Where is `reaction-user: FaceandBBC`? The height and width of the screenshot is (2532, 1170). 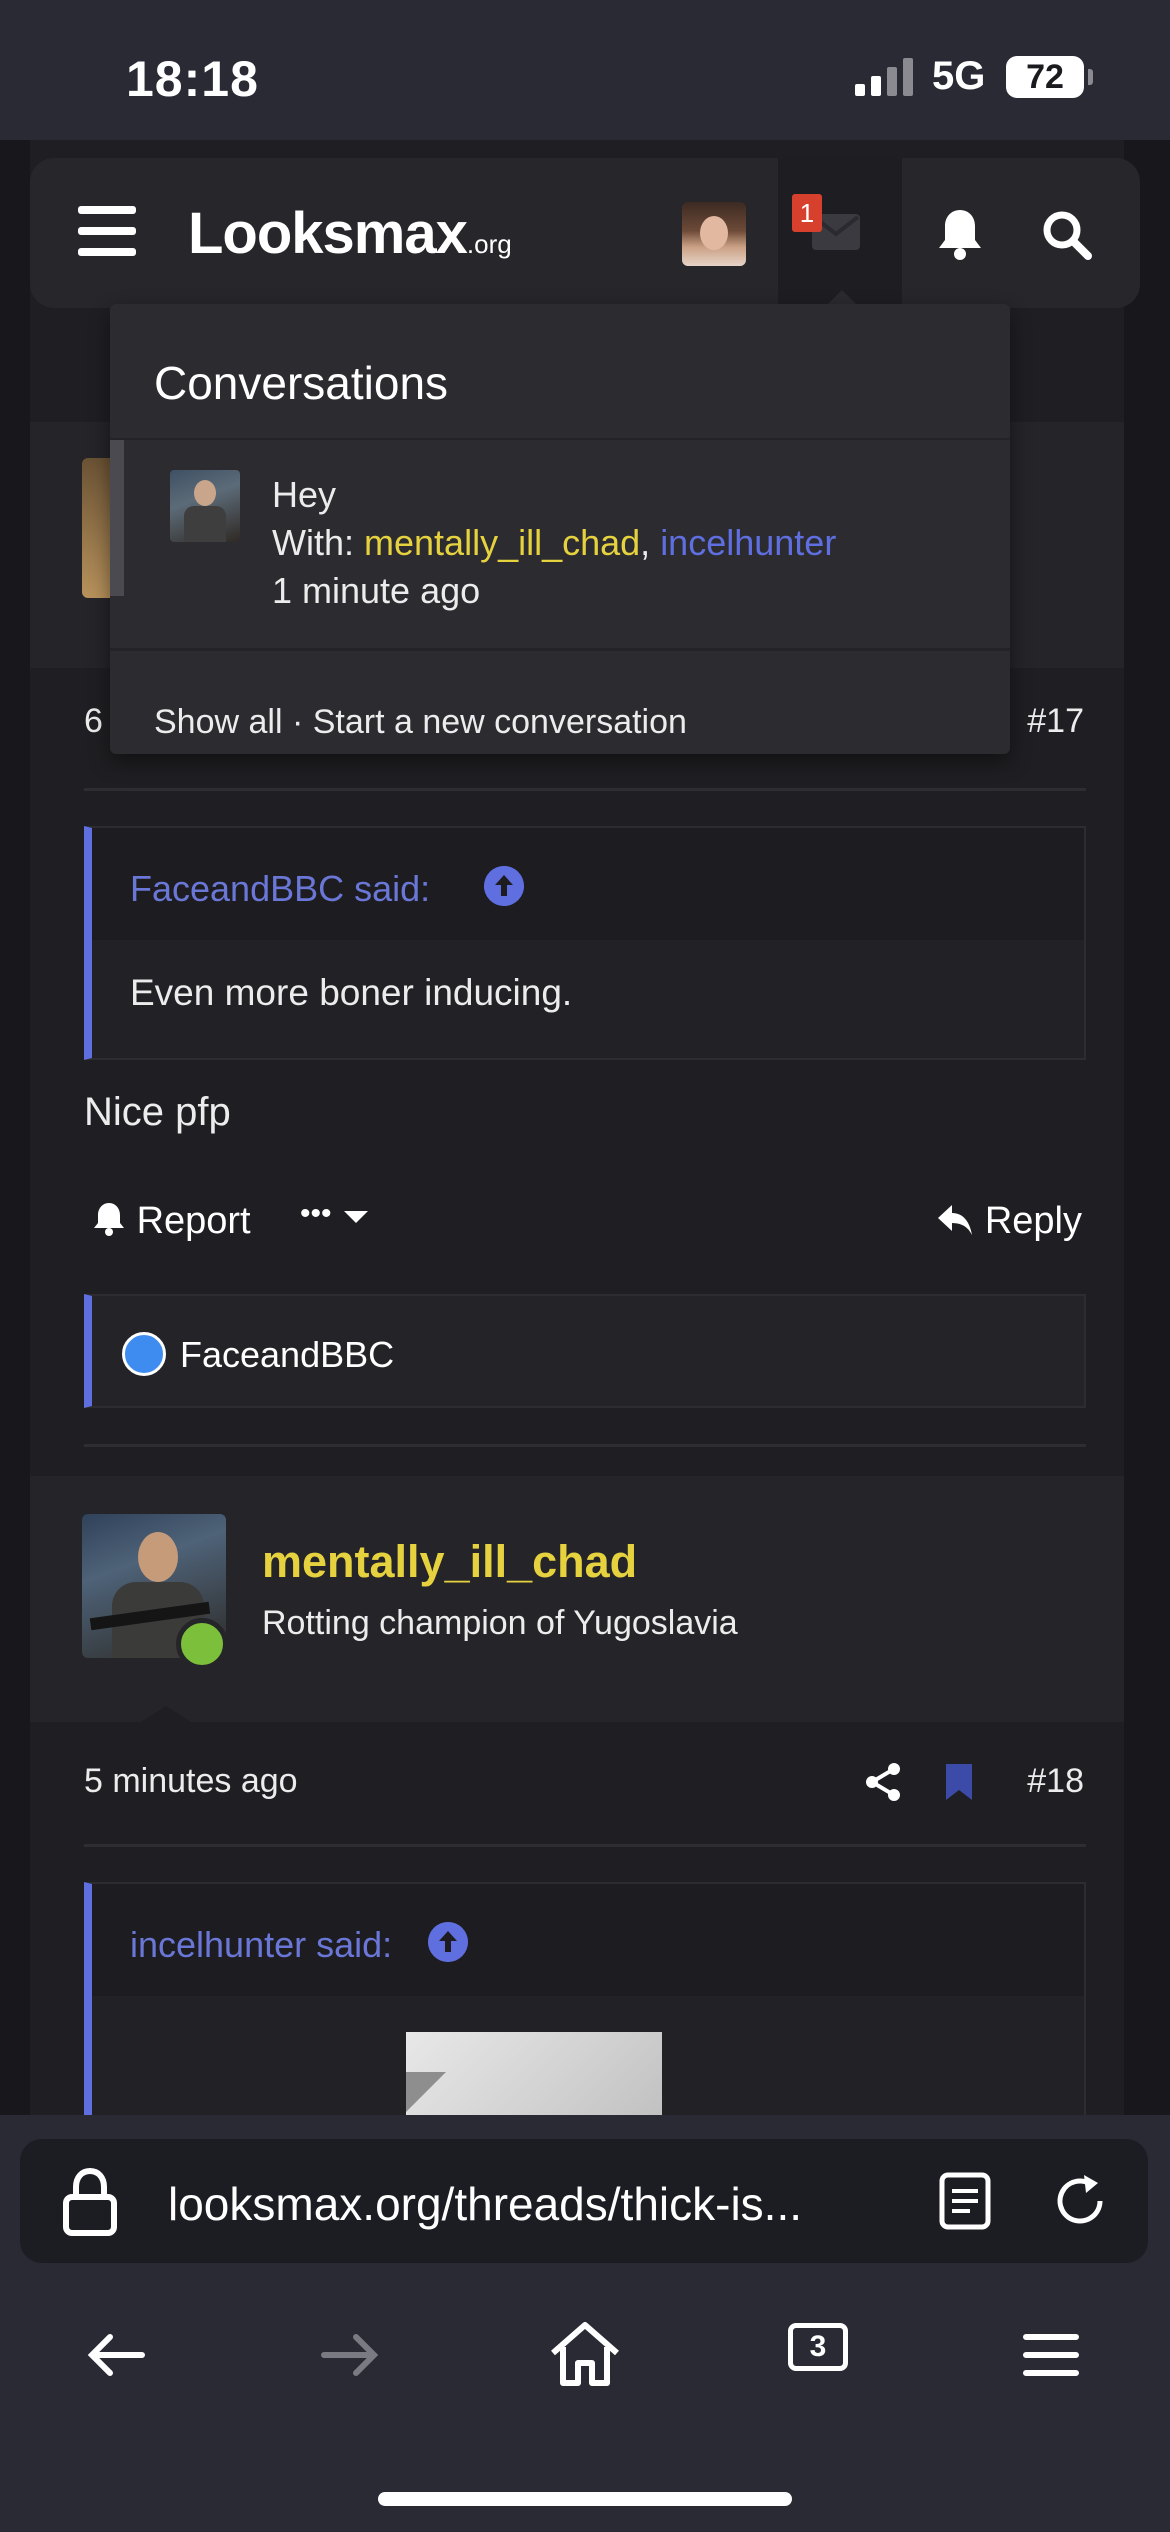 reaction-user: FaceandBBC is located at coordinates (287, 1355).